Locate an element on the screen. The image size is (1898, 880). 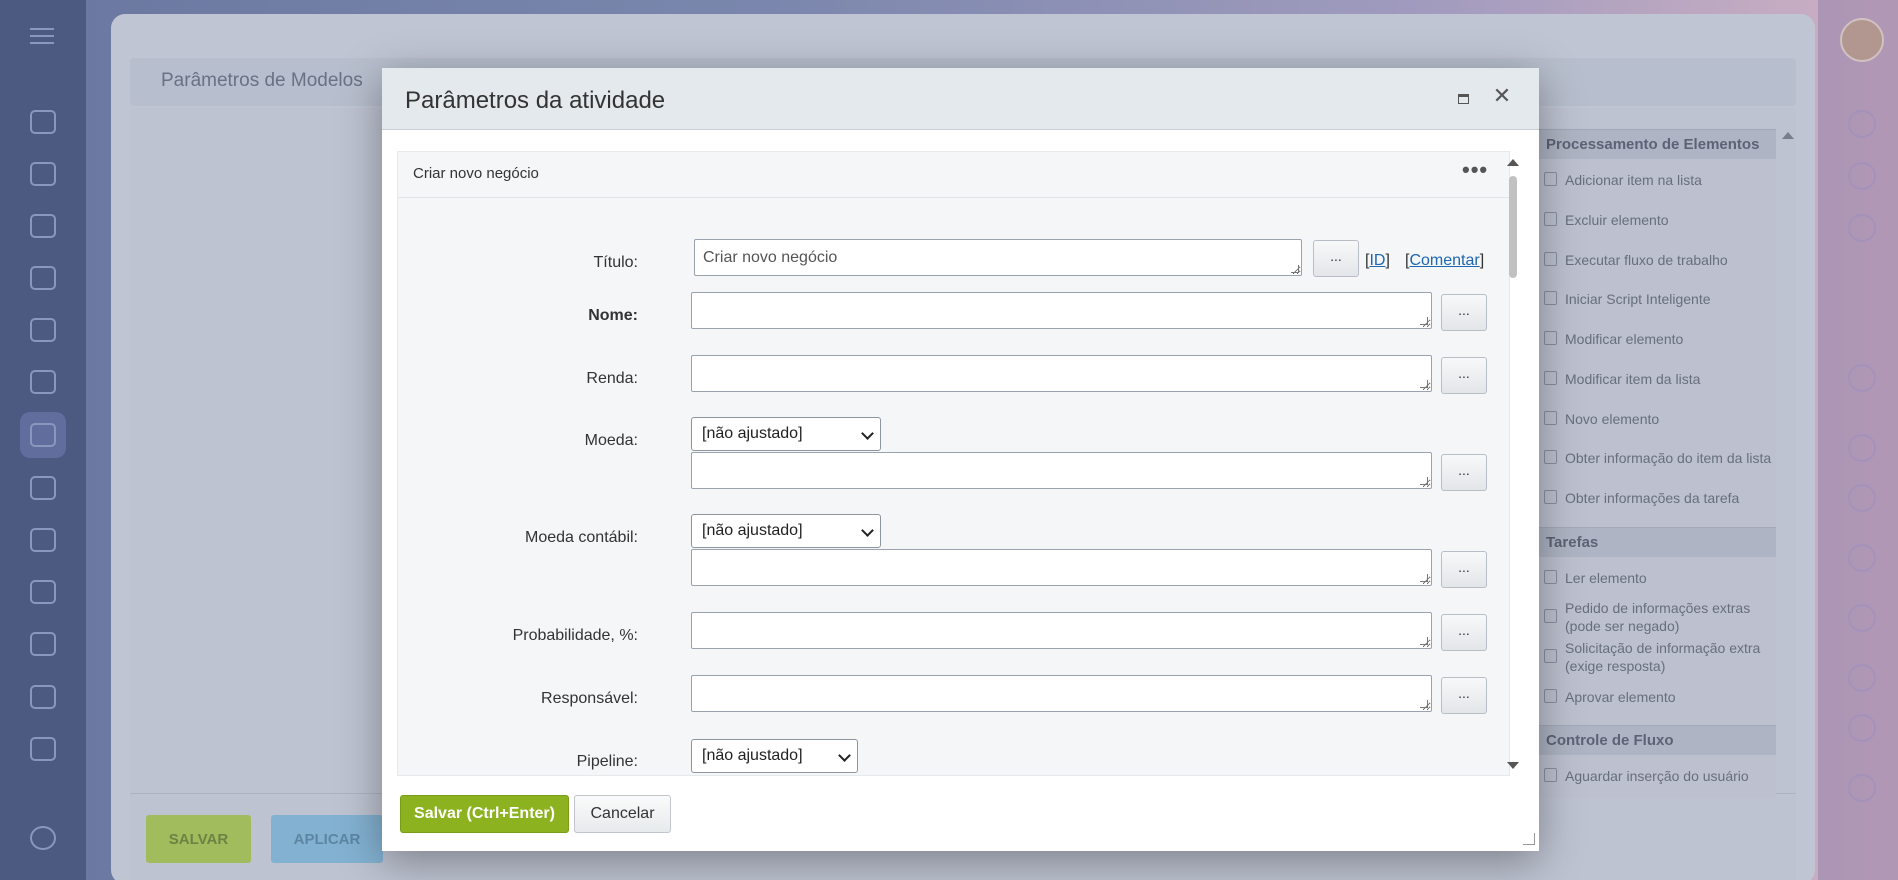
dialog-title: Parâmetros da atividade is located at coordinates (535, 100).